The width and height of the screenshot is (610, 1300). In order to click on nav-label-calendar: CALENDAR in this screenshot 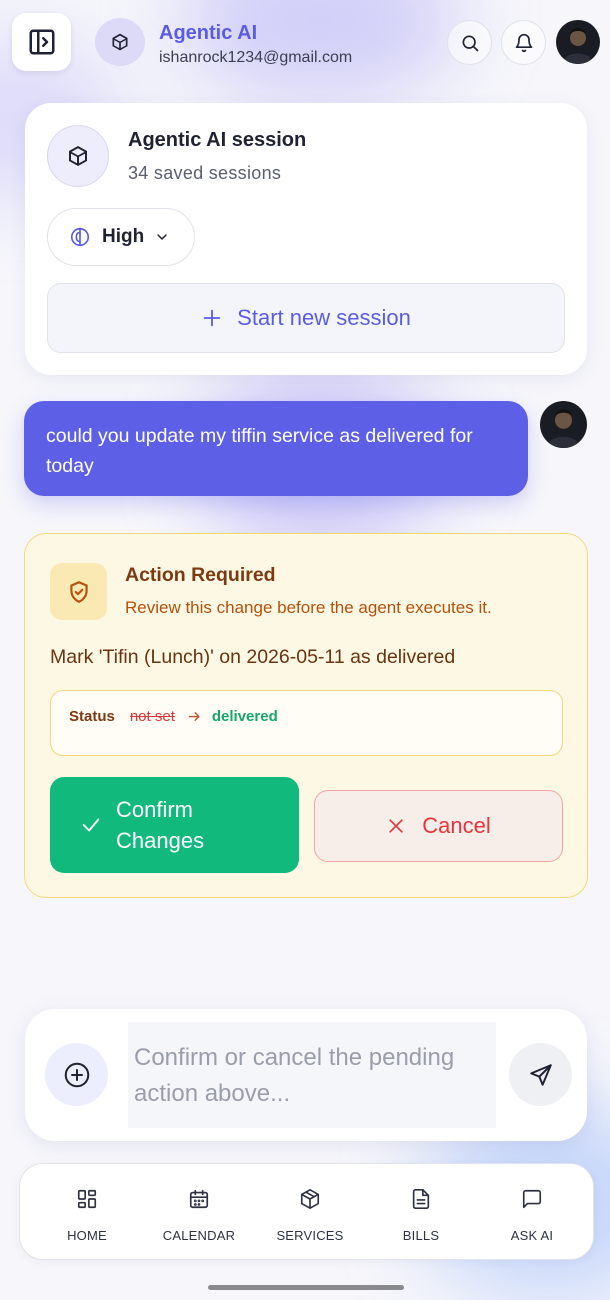, I will do `click(199, 1235)`.